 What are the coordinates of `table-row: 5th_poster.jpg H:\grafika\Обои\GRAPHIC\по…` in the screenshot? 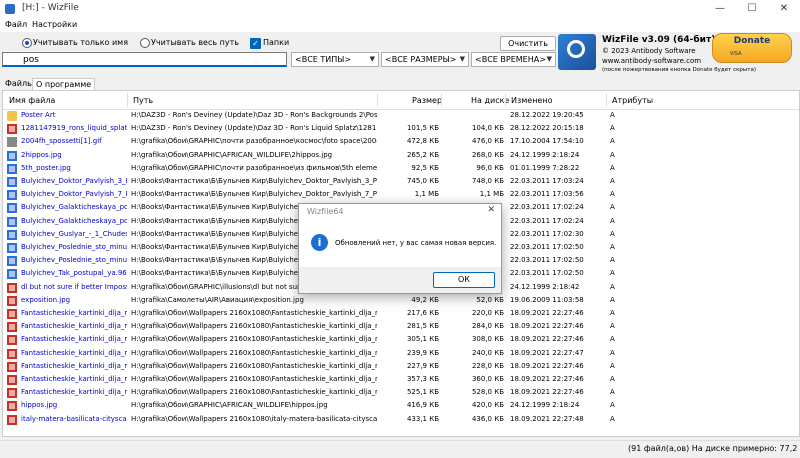 It's located at (401, 169).